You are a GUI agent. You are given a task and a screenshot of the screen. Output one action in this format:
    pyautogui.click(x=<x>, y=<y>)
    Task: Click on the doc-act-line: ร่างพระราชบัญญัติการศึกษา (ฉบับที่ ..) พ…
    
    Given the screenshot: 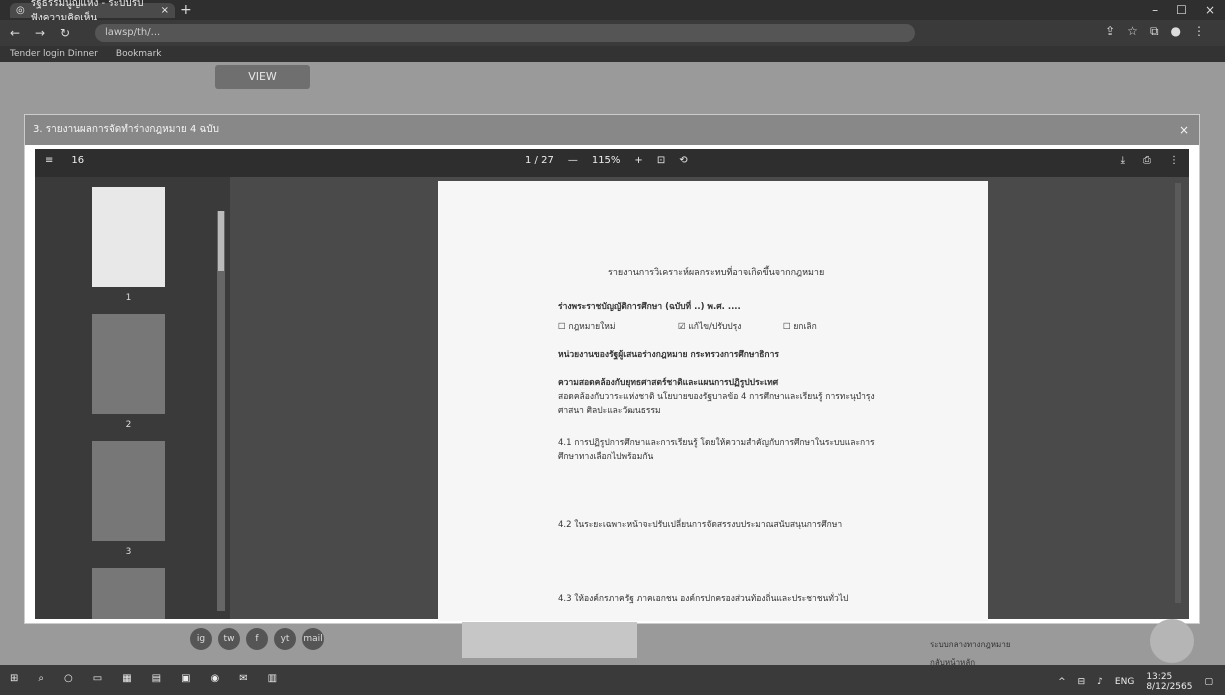 What is the action you would take?
    pyautogui.click(x=649, y=307)
    